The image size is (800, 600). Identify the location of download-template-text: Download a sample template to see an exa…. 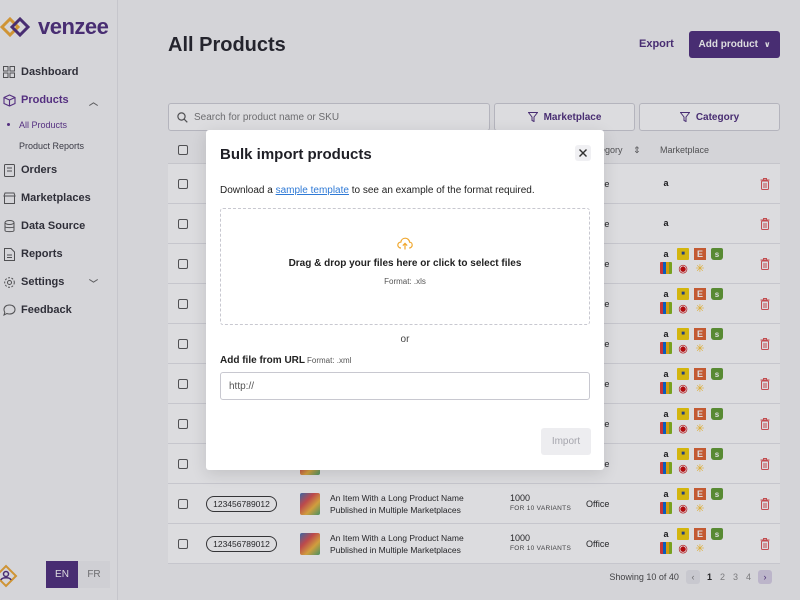
(377, 190).